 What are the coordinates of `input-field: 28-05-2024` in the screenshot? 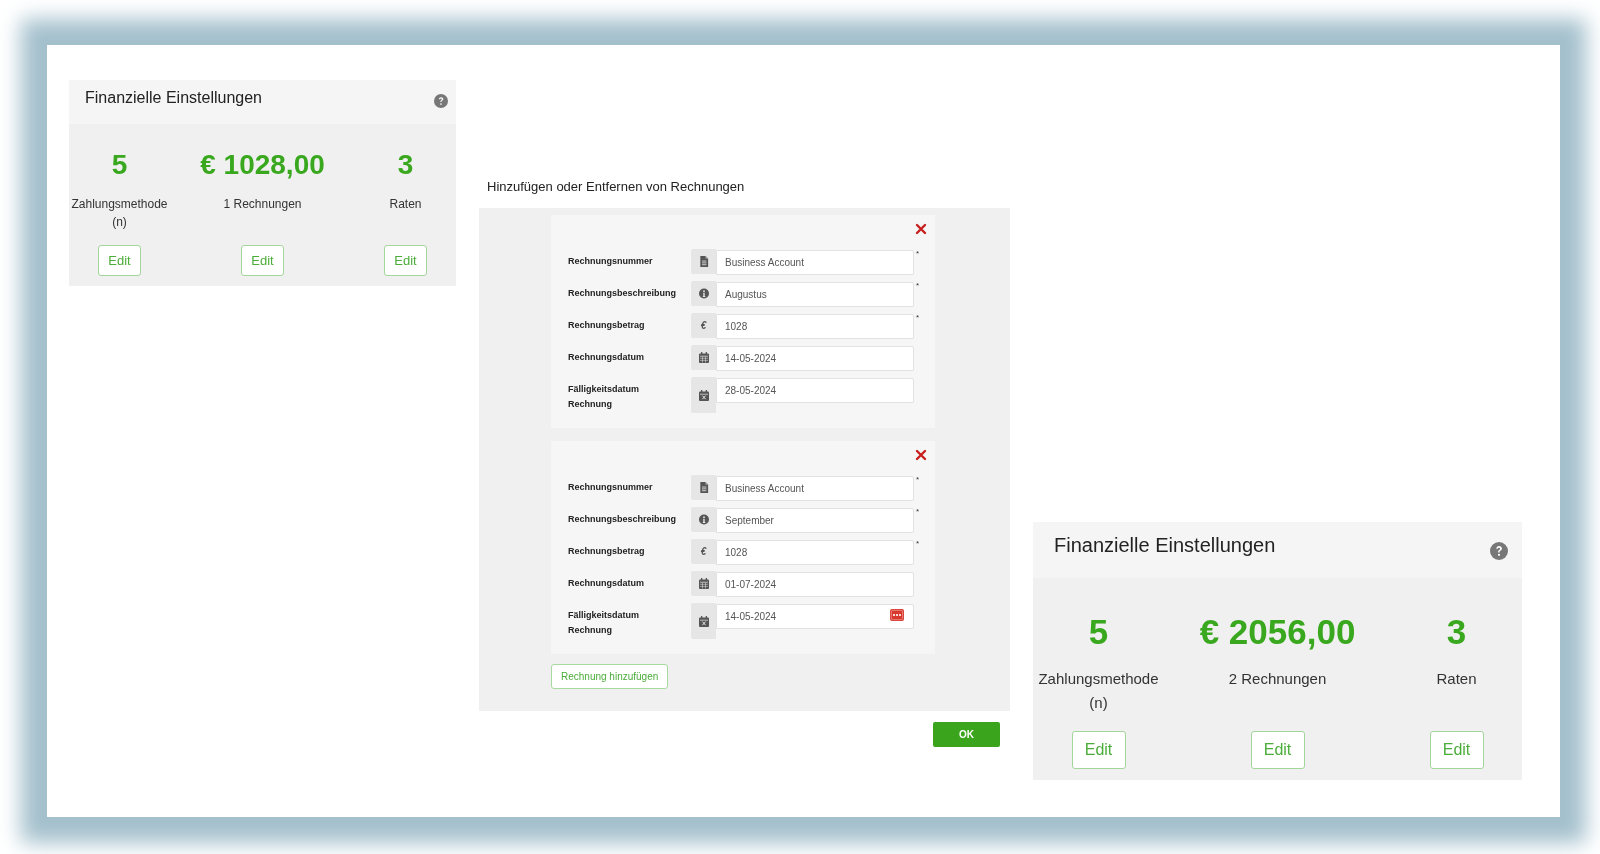 It's located at (815, 390).